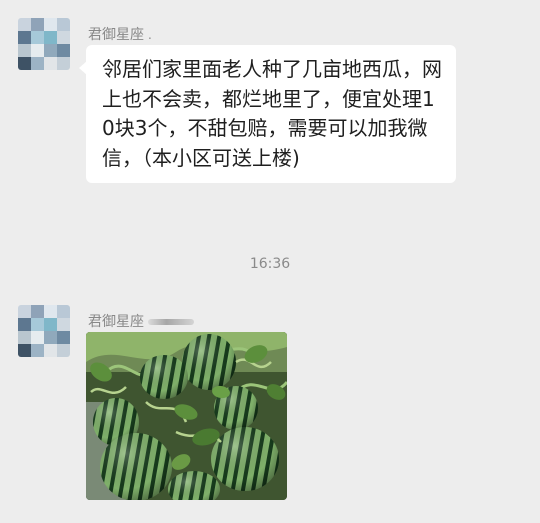  I want to click on watermelons-photo, so click(186, 416).